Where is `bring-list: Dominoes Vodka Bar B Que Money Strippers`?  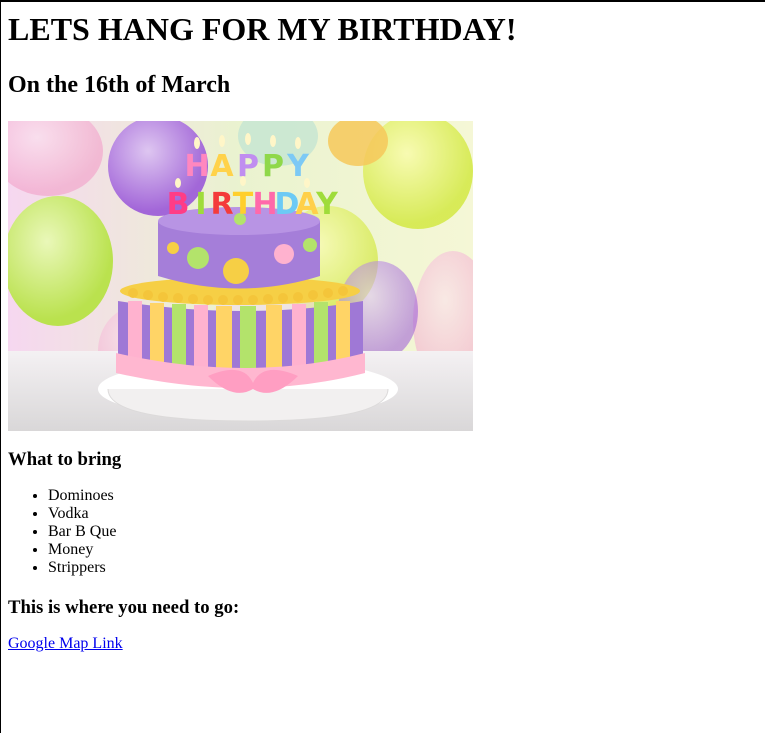 bring-list: Dominoes Vodka Bar B Que Money Strippers is located at coordinates (378, 532).